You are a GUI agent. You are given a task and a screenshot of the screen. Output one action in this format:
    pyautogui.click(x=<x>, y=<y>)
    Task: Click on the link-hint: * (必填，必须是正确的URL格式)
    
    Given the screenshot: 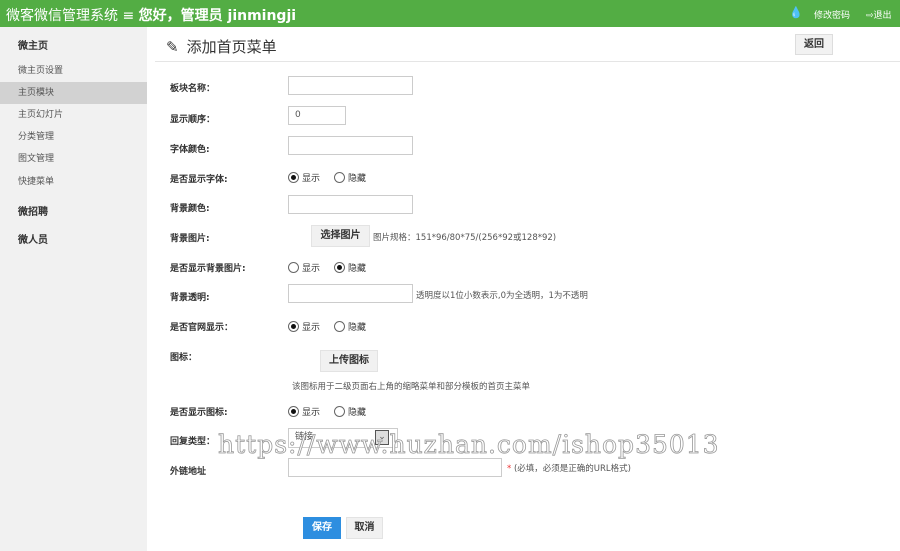 What is the action you would take?
    pyautogui.click(x=569, y=468)
    